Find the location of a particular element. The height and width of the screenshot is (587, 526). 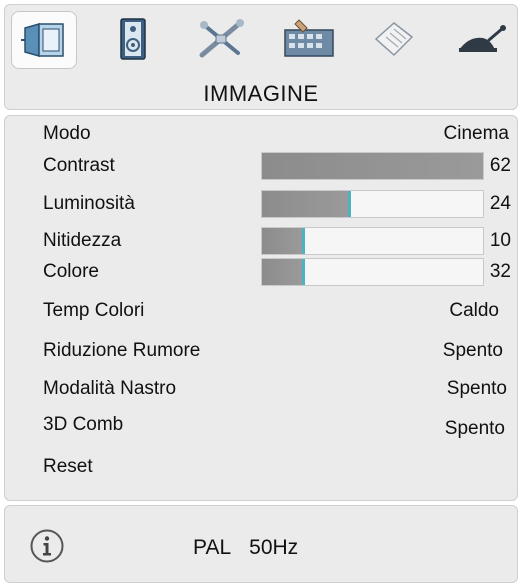

tools-icon is located at coordinates (221, 38).